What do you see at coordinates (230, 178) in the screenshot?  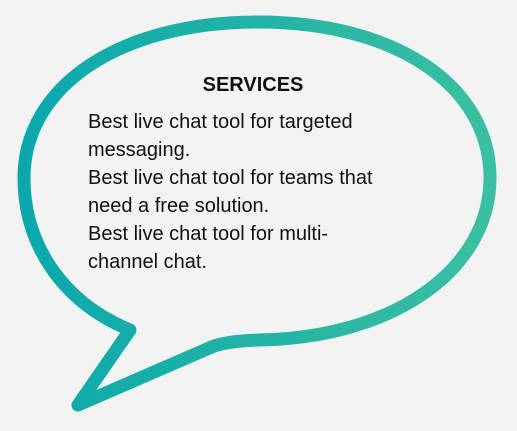 I see `service-line-3: Best live chat tool for teams that` at bounding box center [230, 178].